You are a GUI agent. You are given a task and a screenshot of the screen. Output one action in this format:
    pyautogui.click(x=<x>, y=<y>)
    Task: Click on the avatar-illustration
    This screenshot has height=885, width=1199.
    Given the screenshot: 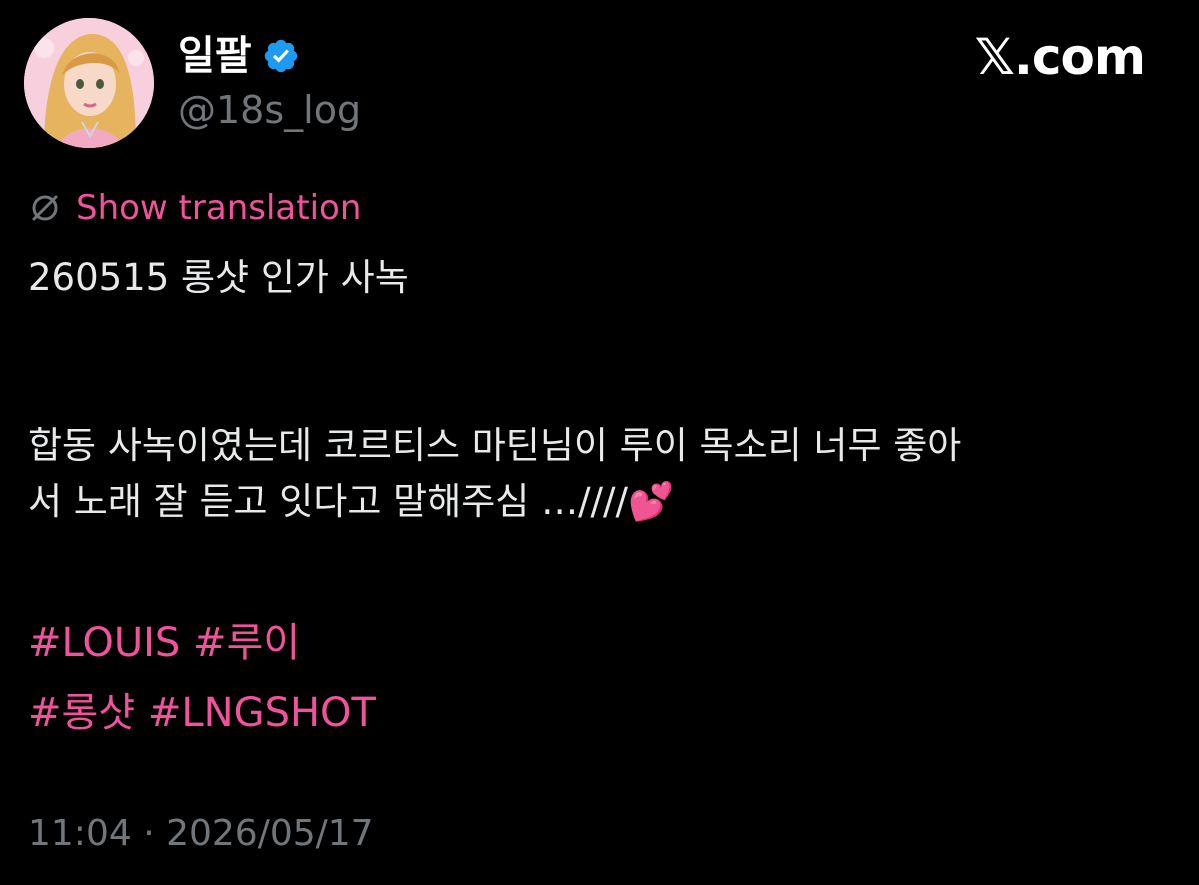 What is the action you would take?
    pyautogui.click(x=89, y=83)
    